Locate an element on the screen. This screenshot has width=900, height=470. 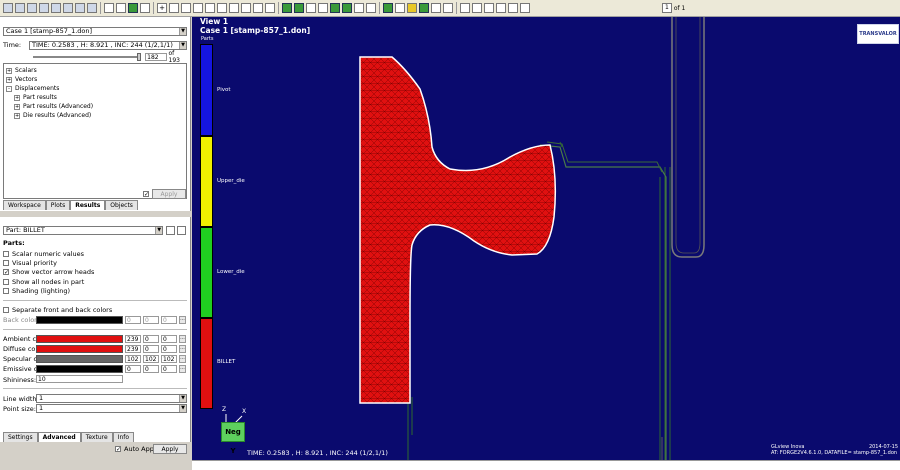
first-frame-icon is located at coordinates (489, 8).